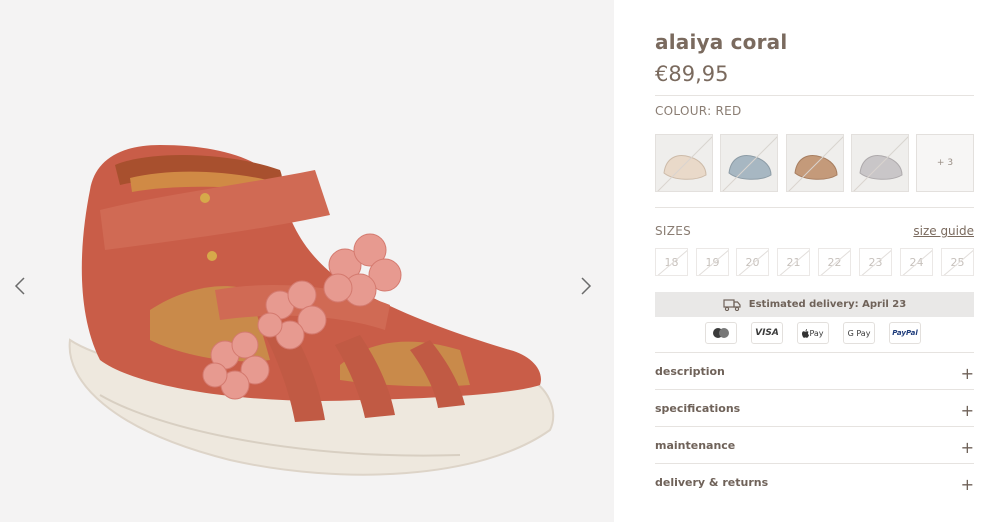  What do you see at coordinates (732, 304) in the screenshot?
I see `truck-icon` at bounding box center [732, 304].